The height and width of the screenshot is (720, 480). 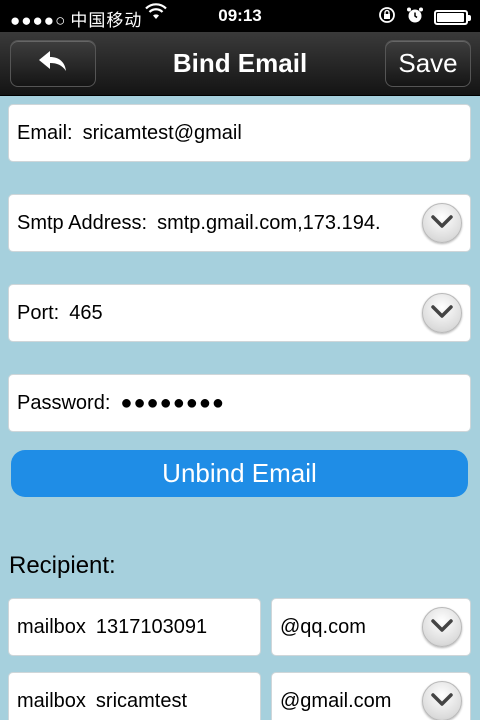 I want to click on status-bar: ●●●●○ 中国移动 09:13, so click(x=240, y=16).